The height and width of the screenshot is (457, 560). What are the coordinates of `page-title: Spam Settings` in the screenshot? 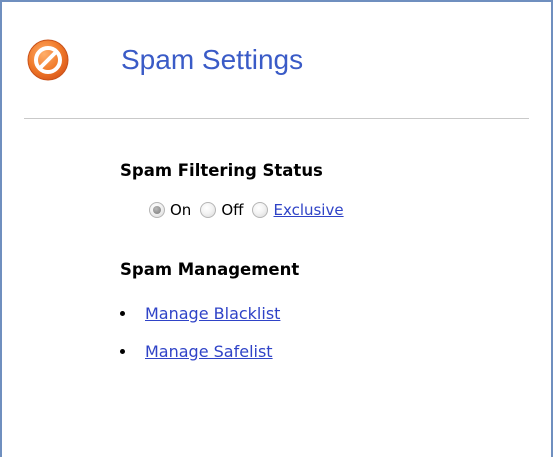 It's located at (212, 59).